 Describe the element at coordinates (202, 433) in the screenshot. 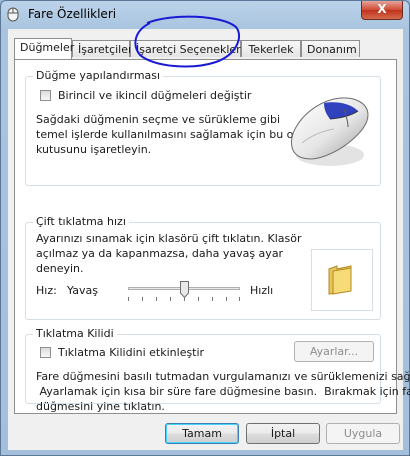

I see `ok-button: Tamam` at that location.